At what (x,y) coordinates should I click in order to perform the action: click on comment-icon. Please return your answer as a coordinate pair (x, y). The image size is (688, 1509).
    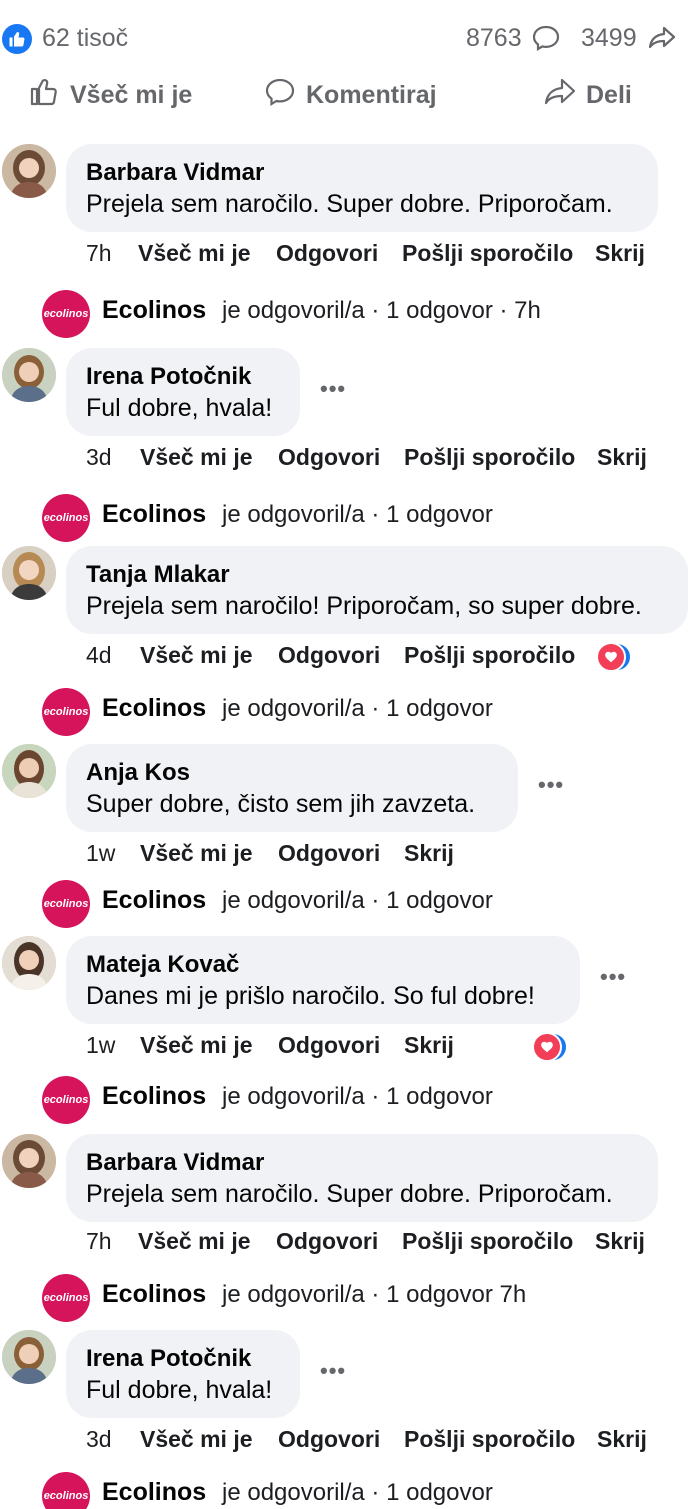
    Looking at the image, I should click on (280, 95).